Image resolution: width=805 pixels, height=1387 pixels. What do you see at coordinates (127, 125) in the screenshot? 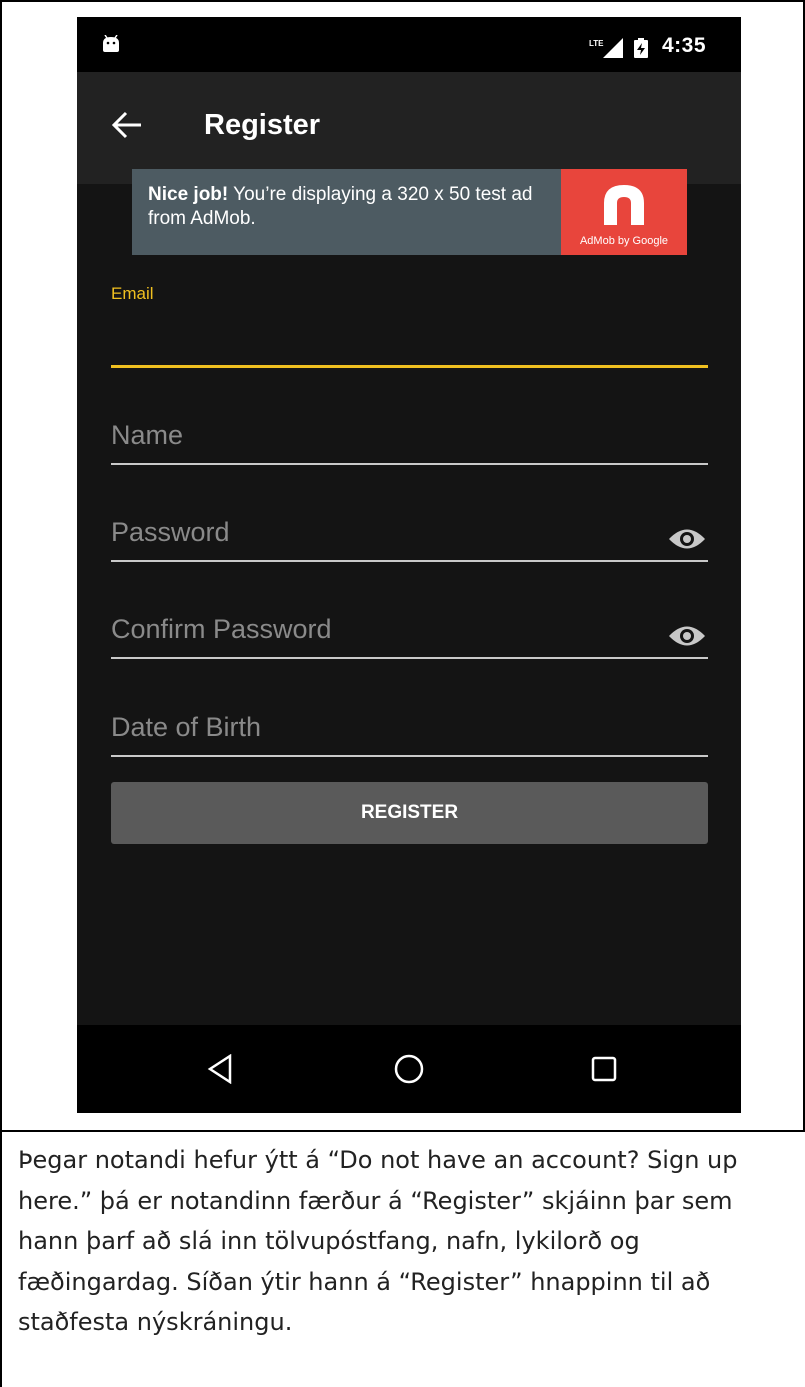
I see `arrow-back-icon` at bounding box center [127, 125].